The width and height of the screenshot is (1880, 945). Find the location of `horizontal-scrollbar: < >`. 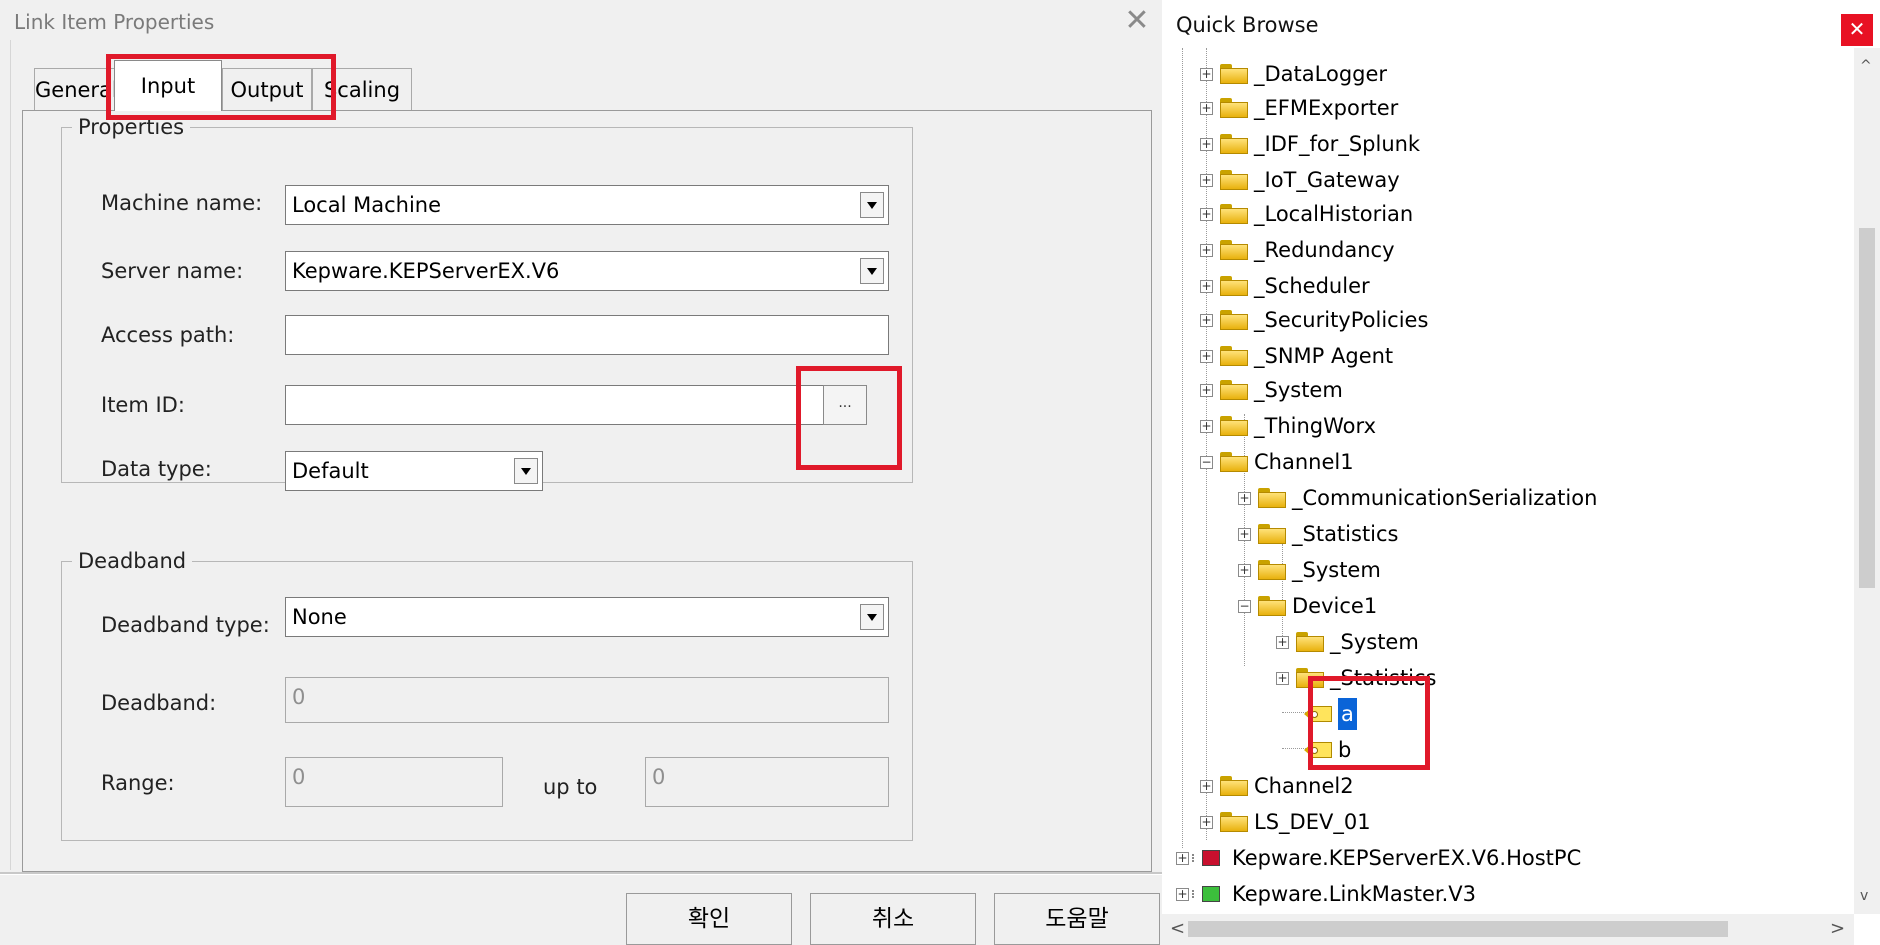

horizontal-scrollbar: < > is located at coordinates (1508, 929).